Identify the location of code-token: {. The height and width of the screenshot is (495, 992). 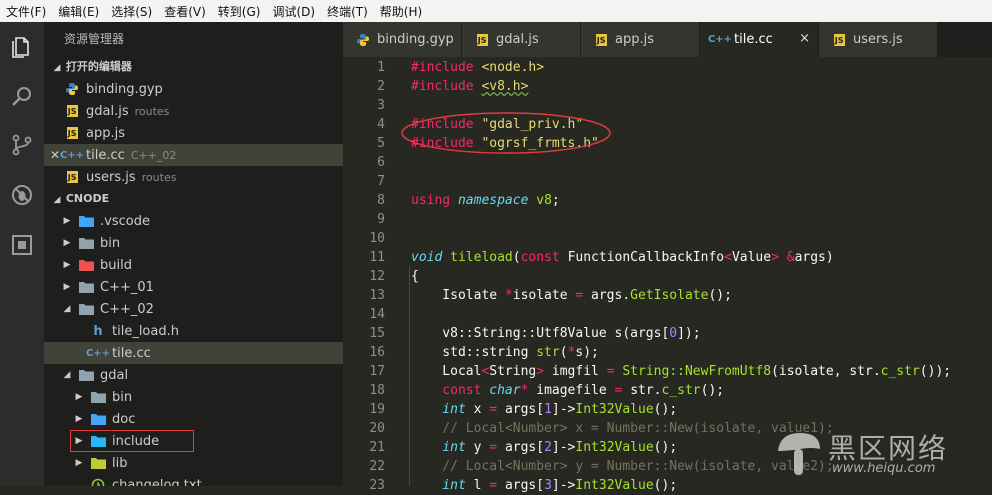
(415, 276).